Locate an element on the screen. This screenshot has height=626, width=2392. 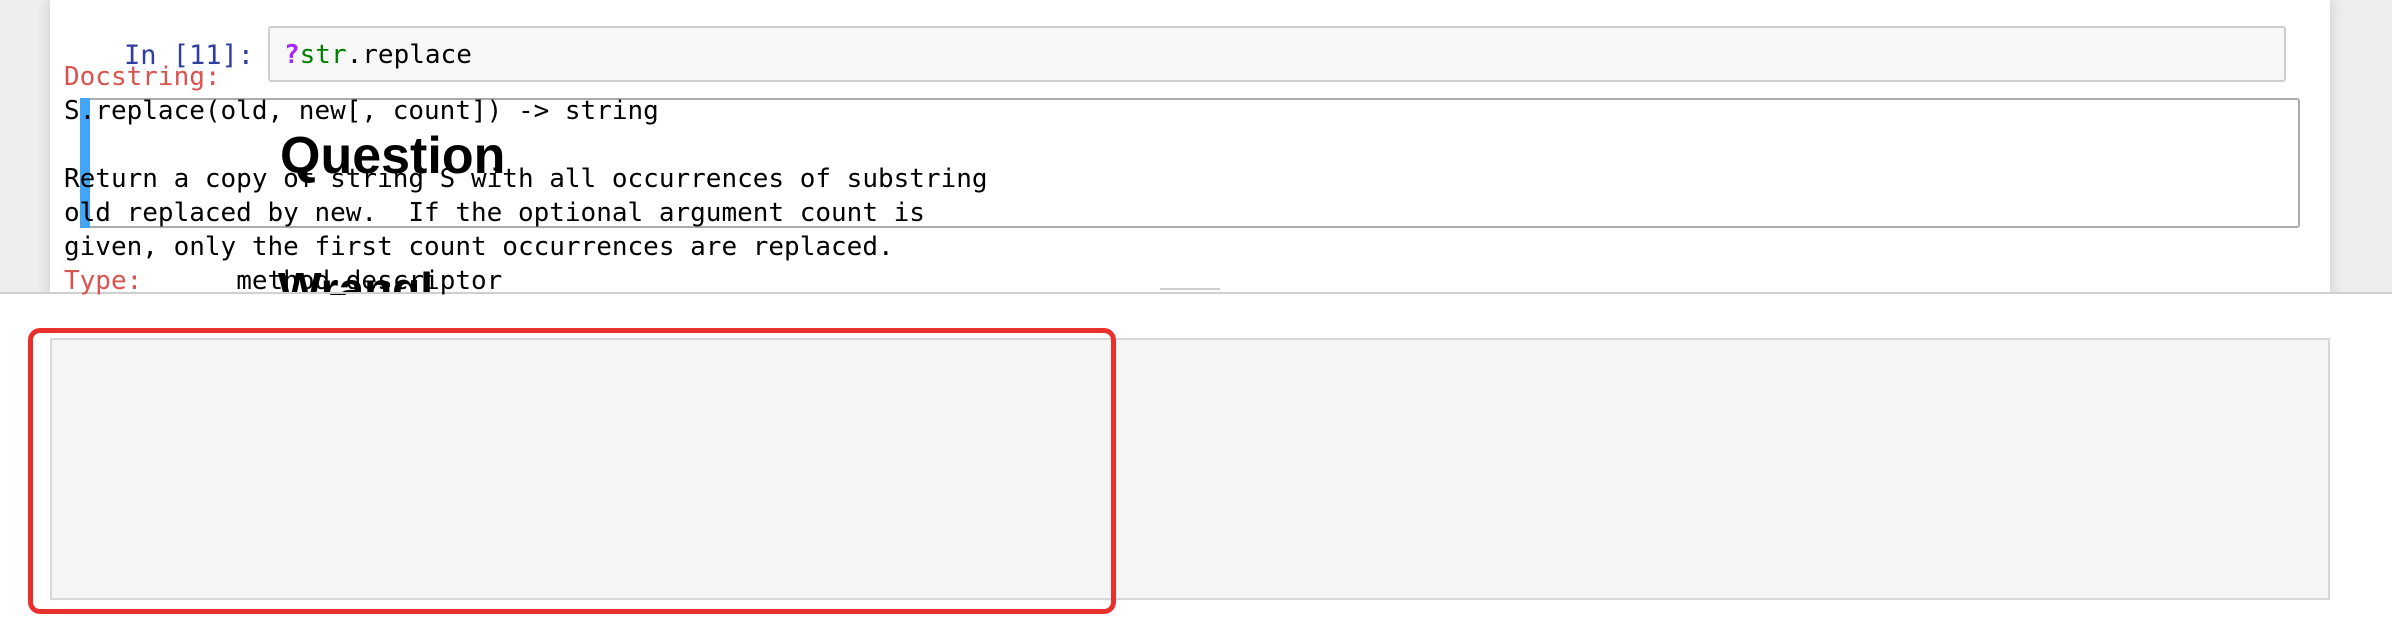
type-value: method_descriptor is located at coordinates (369, 281).